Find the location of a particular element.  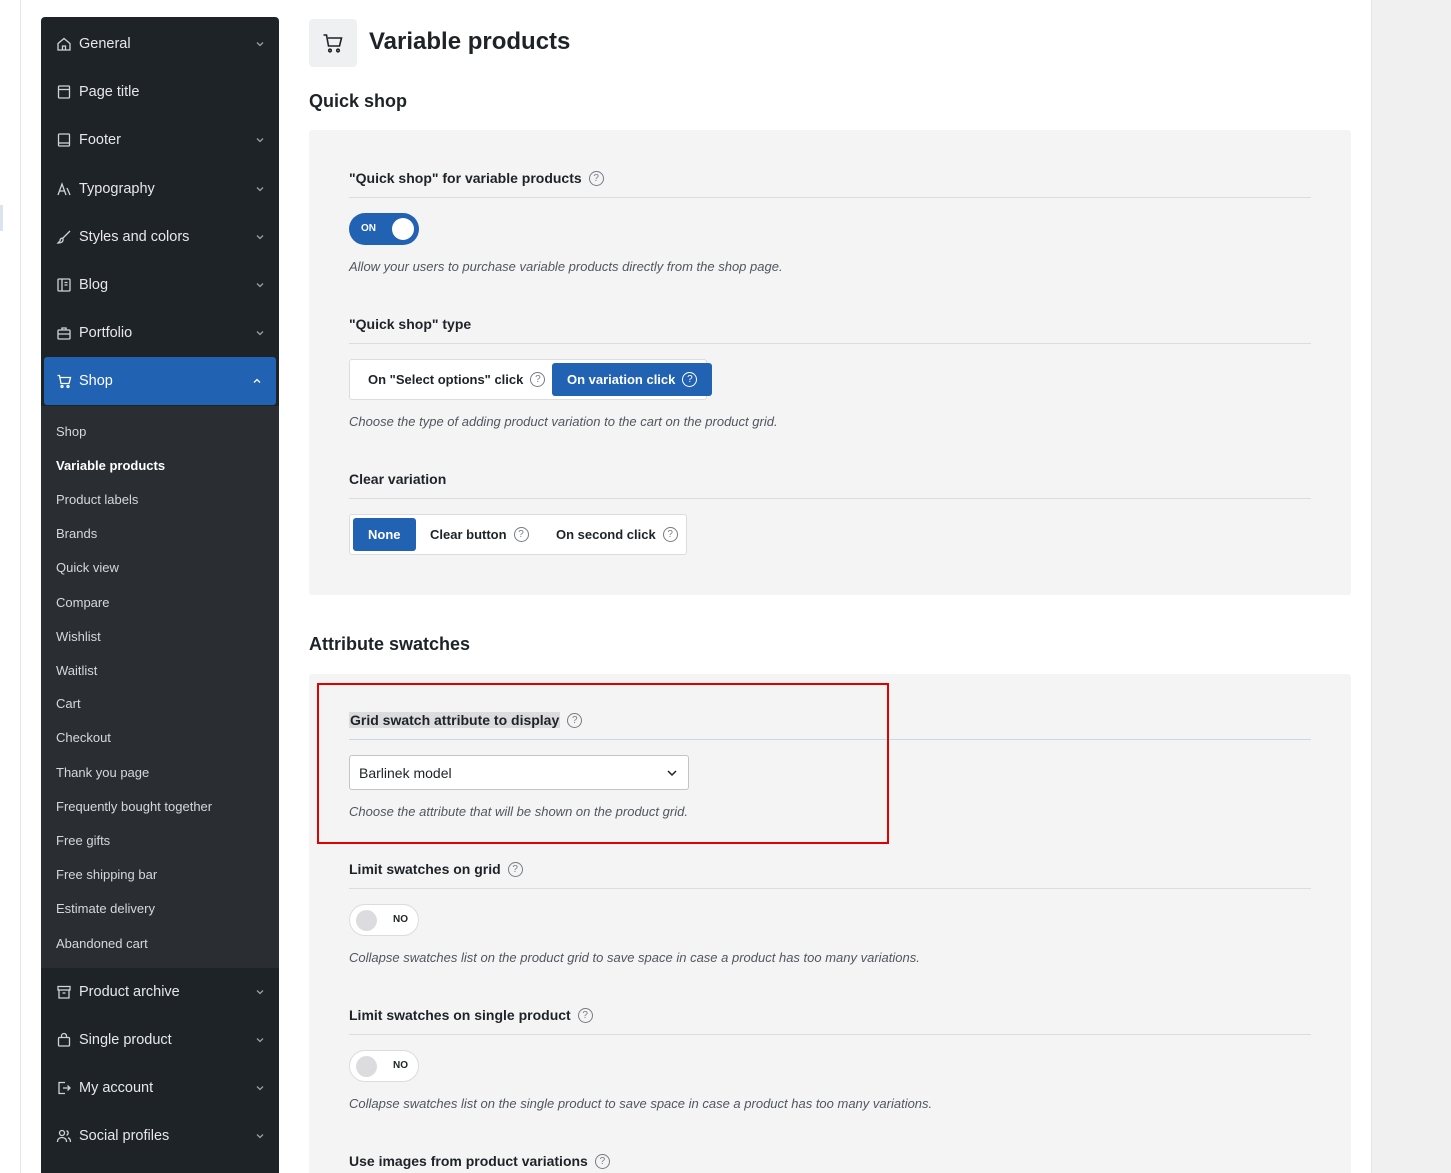

brush-icon is located at coordinates (64, 237).